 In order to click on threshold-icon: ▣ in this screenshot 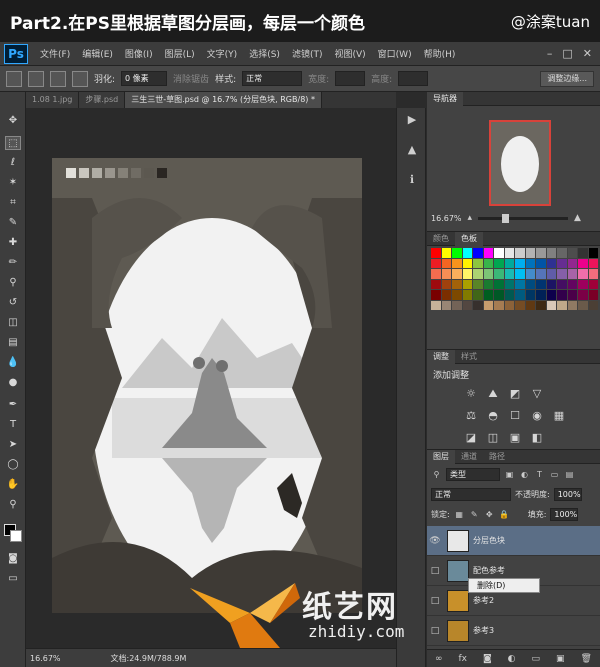, I will do `click(515, 438)`.